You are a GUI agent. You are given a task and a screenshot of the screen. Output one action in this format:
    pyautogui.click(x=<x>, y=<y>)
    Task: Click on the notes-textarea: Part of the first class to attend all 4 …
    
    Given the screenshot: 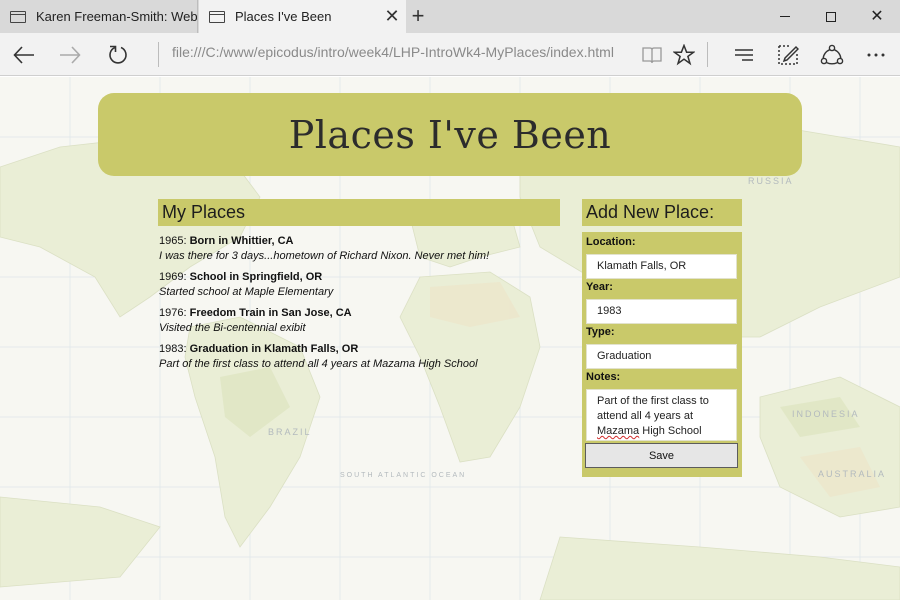 What is the action you would take?
    pyautogui.click(x=661, y=415)
    